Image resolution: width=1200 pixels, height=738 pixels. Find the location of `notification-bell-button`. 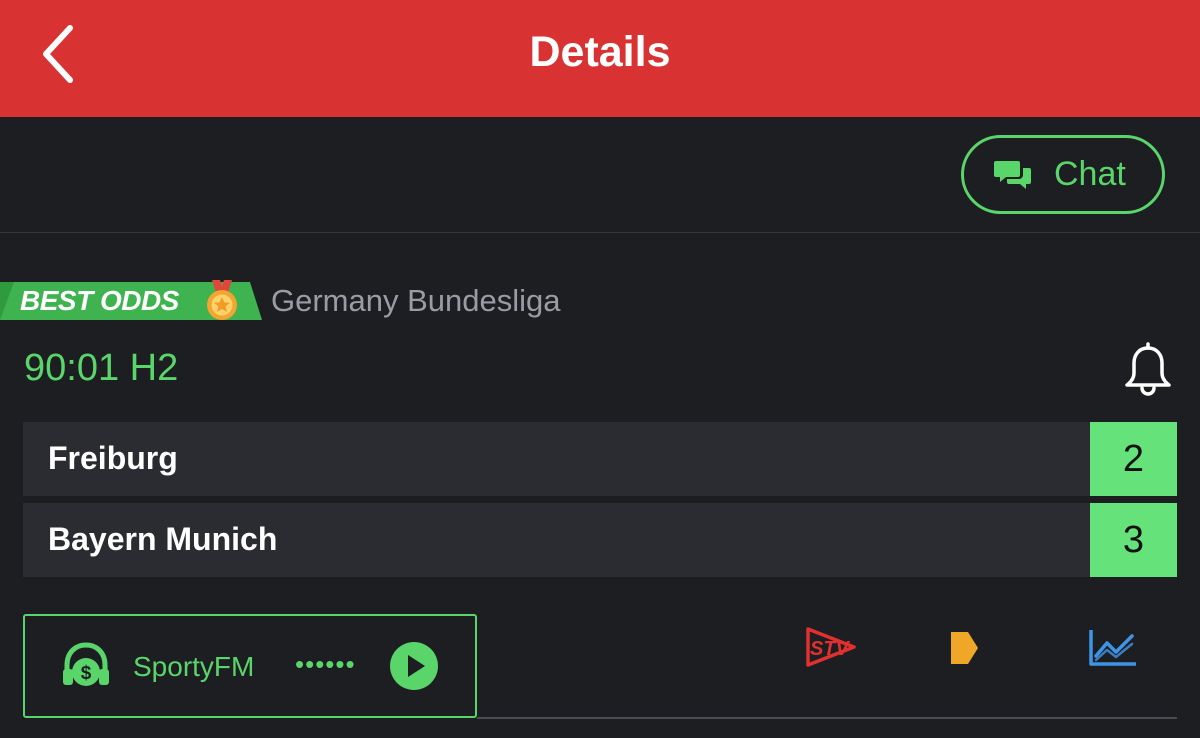

notification-bell-button is located at coordinates (1148, 370).